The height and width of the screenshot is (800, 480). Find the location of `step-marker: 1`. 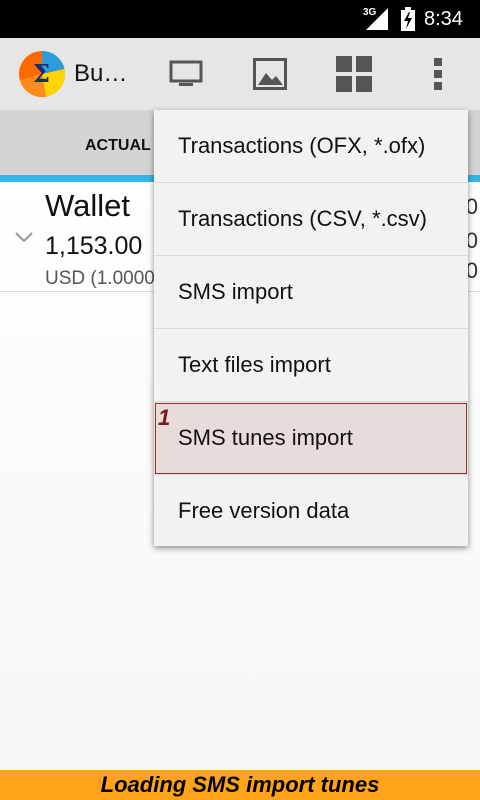

step-marker: 1 is located at coordinates (164, 417).